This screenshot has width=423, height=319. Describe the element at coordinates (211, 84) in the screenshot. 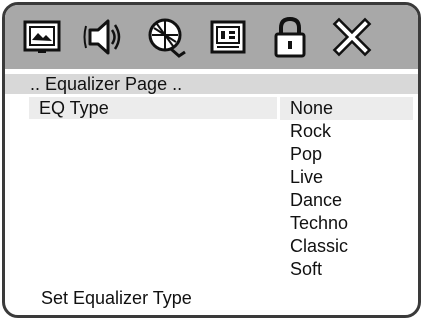

I see `page-title: .. Equalizer Page ..` at that location.